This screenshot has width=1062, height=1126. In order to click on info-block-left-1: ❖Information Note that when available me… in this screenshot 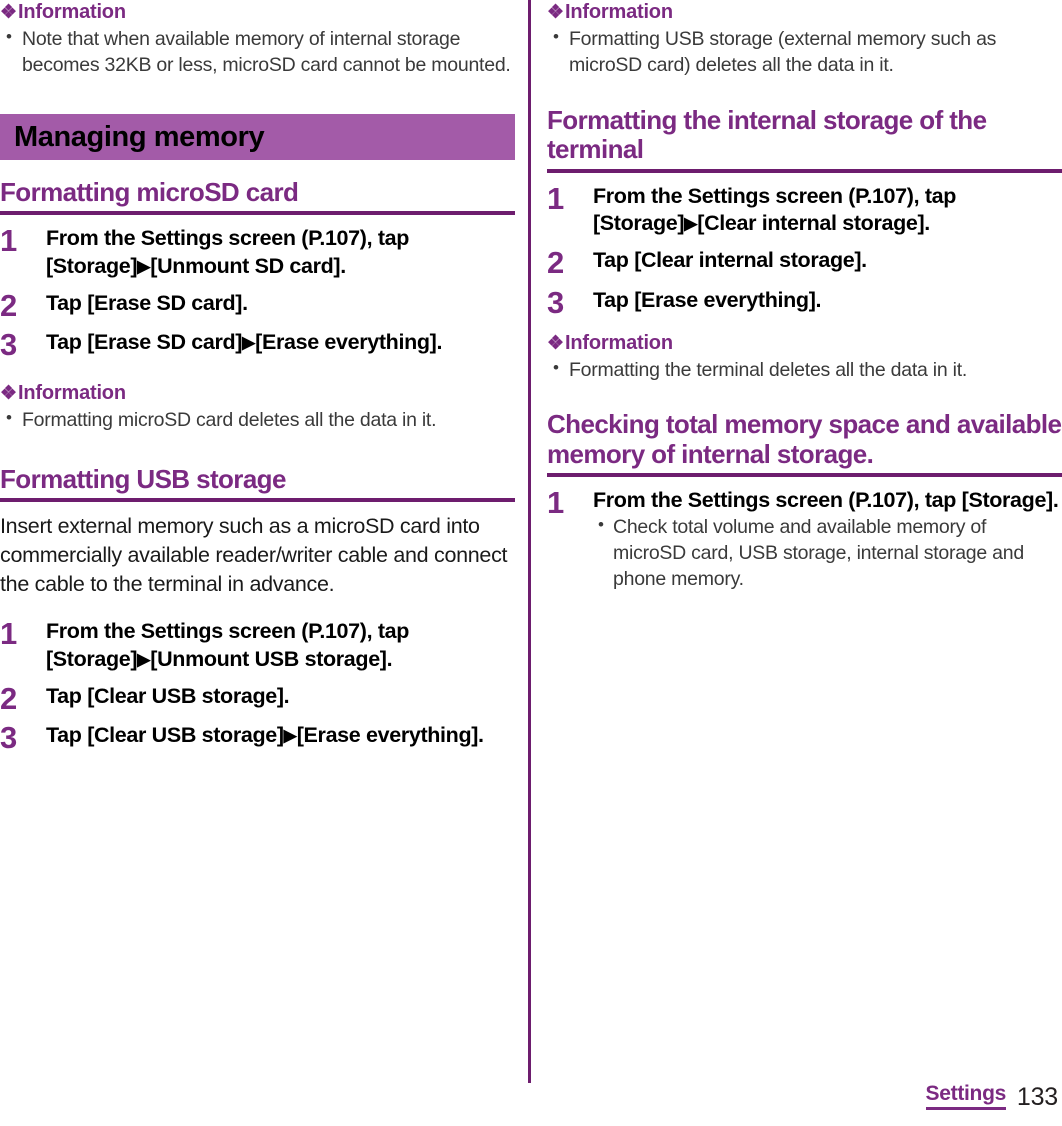, I will do `click(257, 39)`.